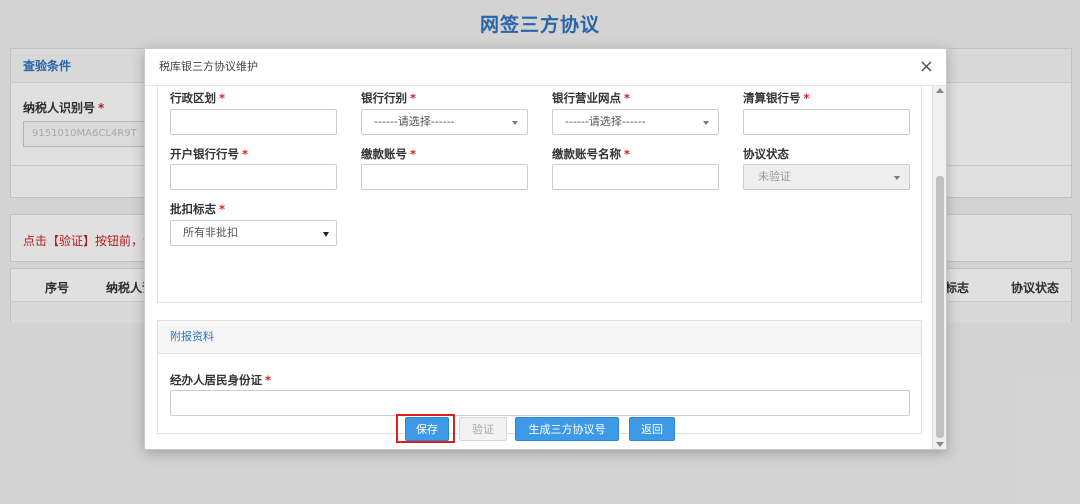  Describe the element at coordinates (545, 67) in the screenshot. I see `modal-header: 税库银三方协议维护 ×` at that location.